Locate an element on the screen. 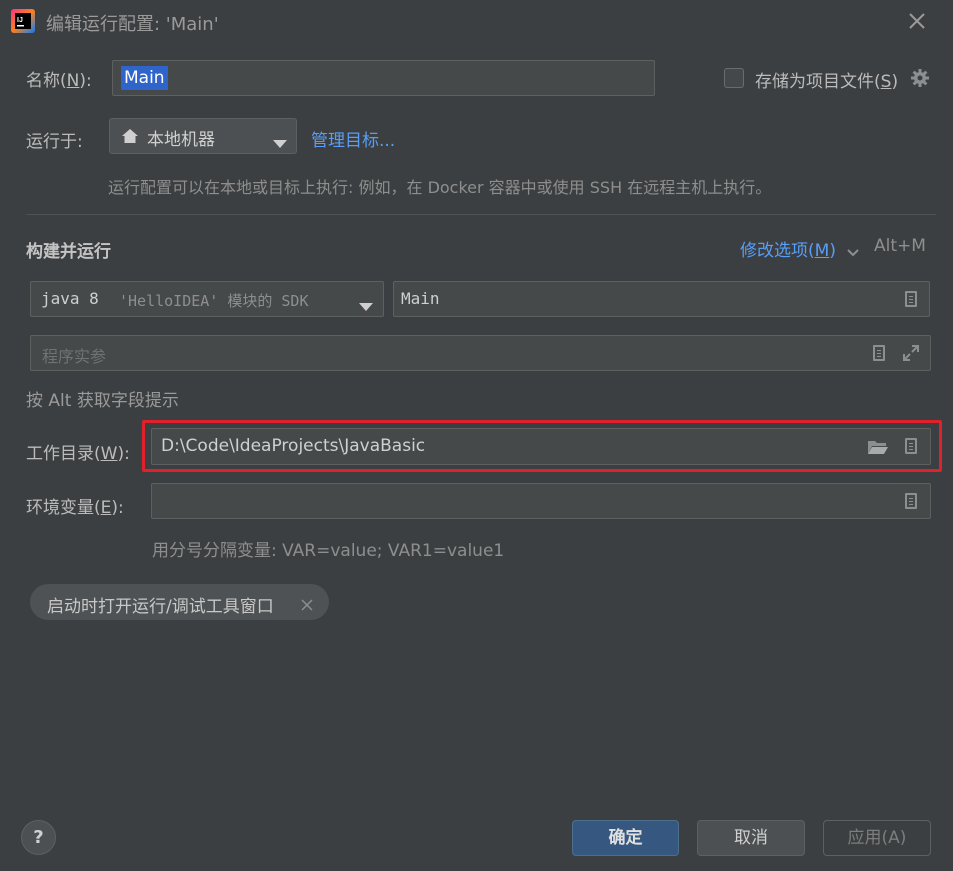 The image size is (953, 871). folder-icon is located at coordinates (878, 449).